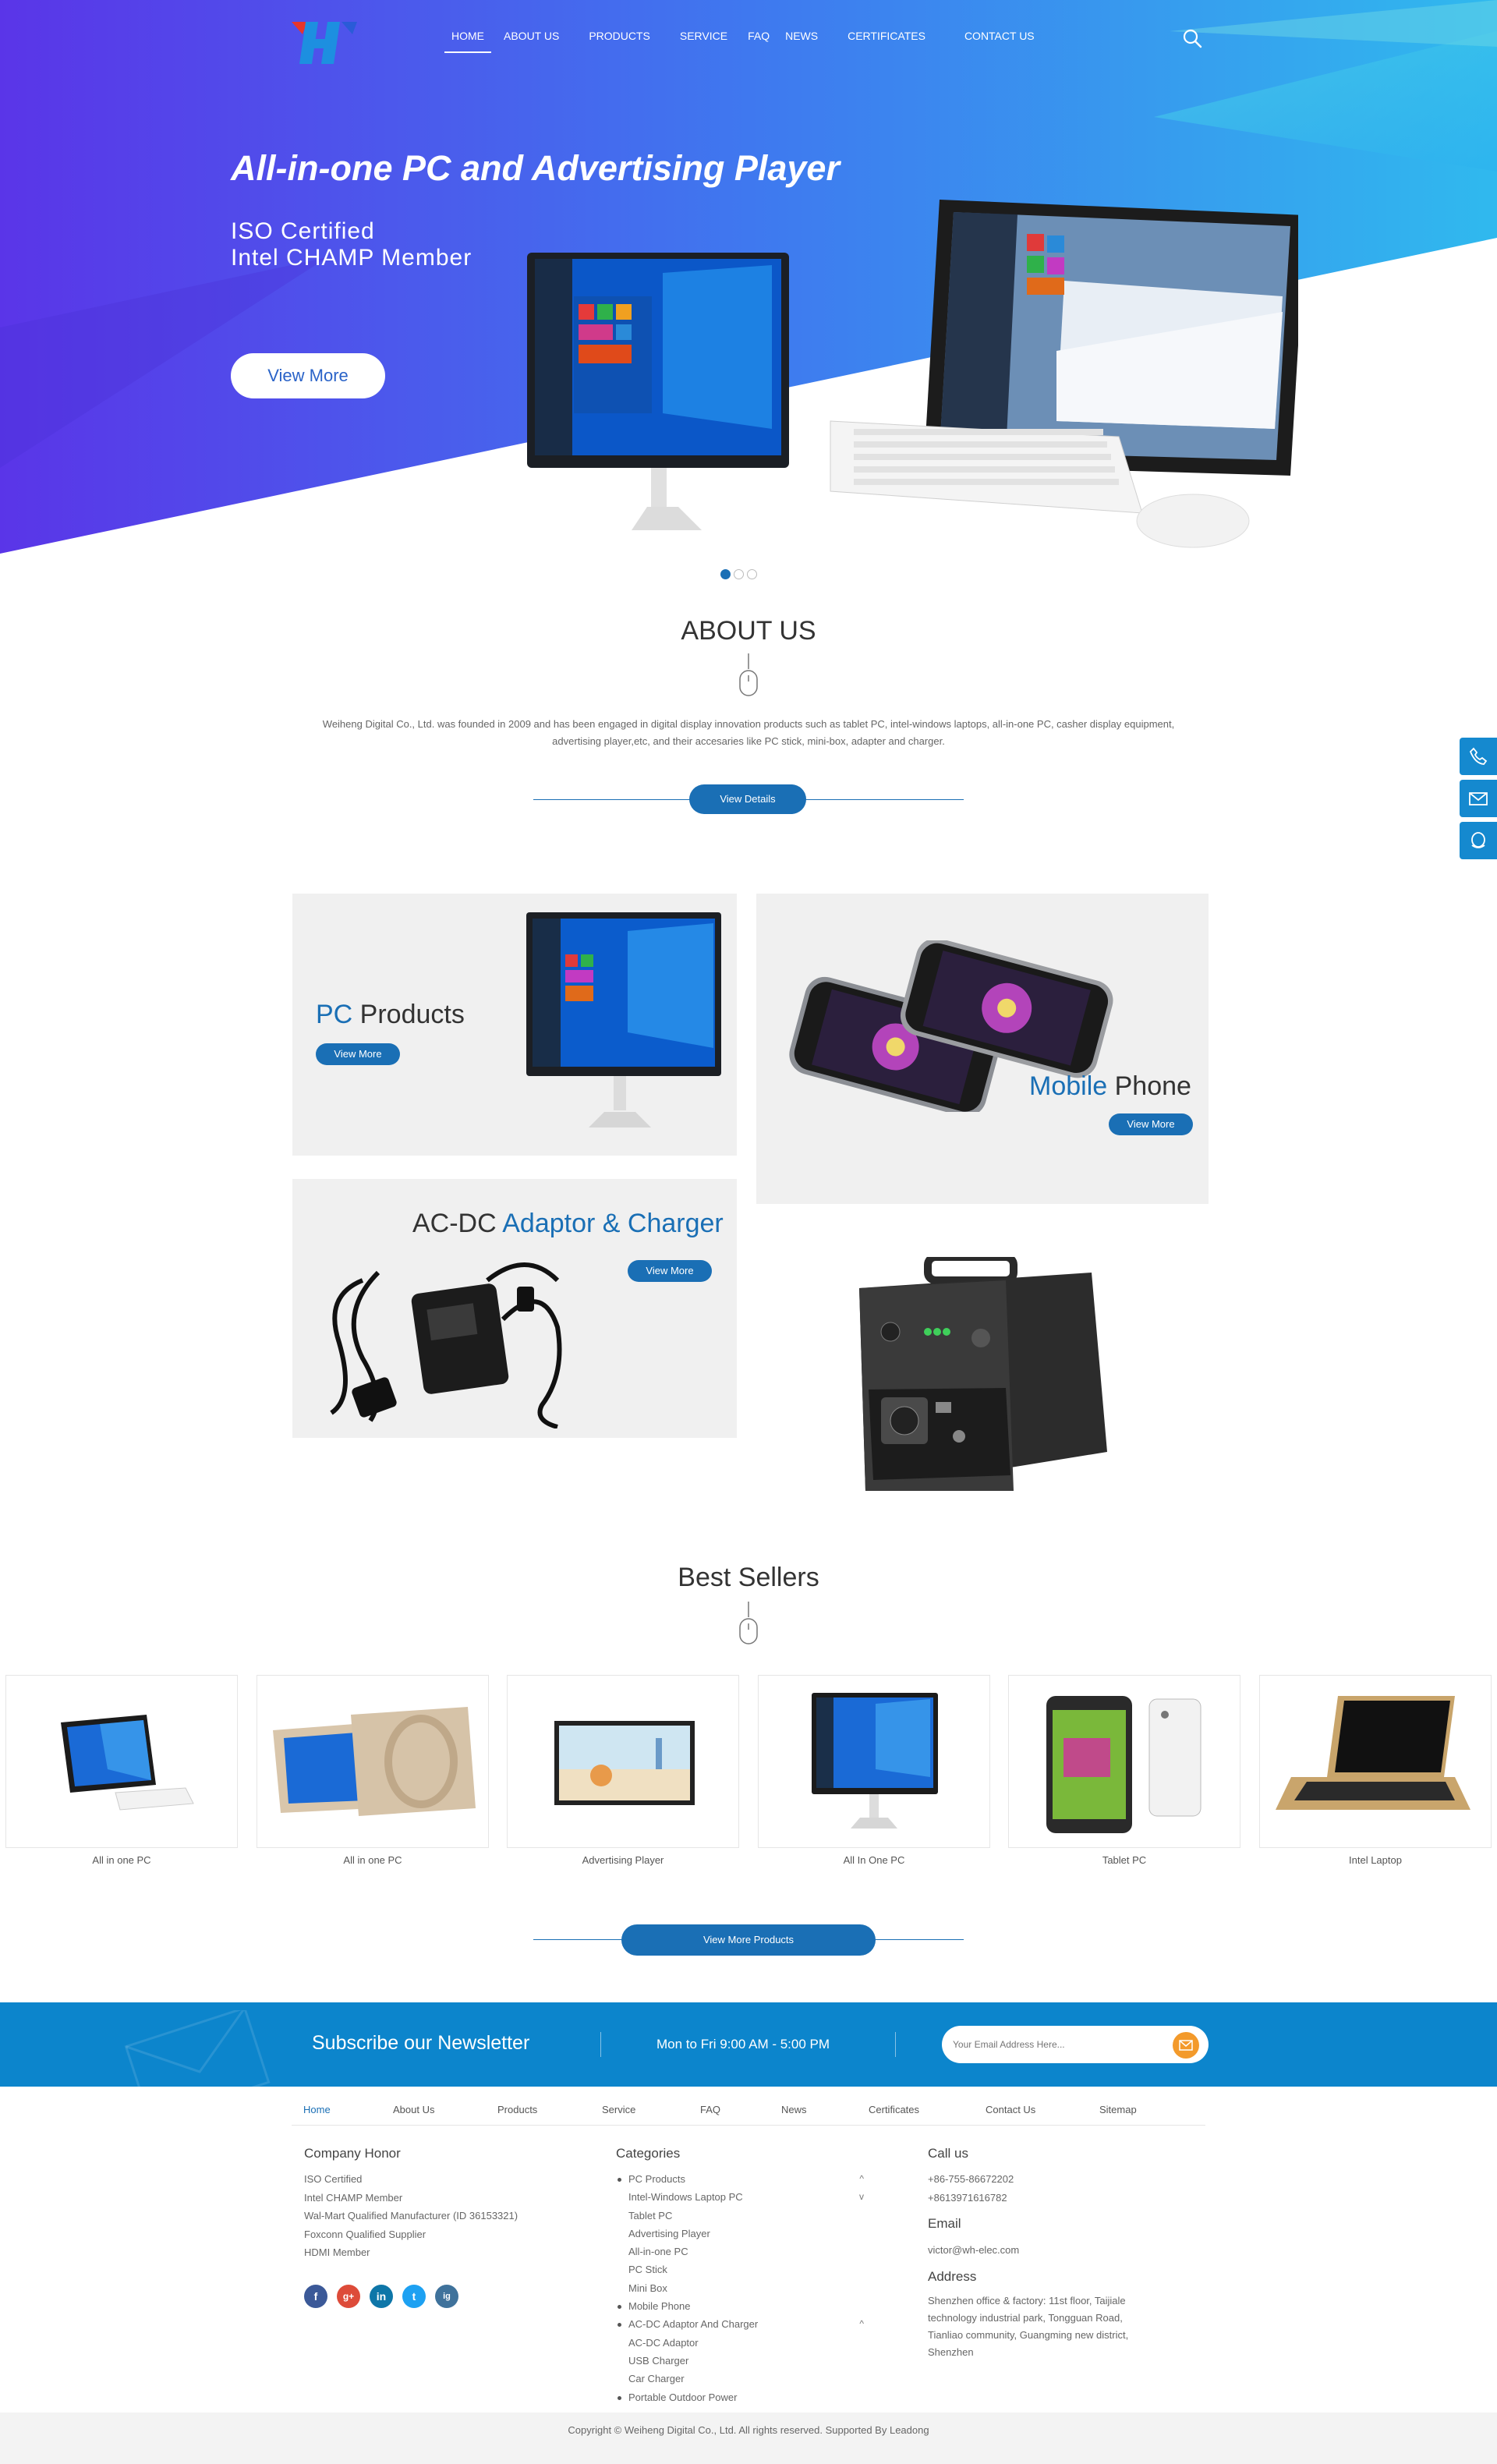  I want to click on category-item: AC-DC Adaptor And Charger ^, so click(748, 2324).